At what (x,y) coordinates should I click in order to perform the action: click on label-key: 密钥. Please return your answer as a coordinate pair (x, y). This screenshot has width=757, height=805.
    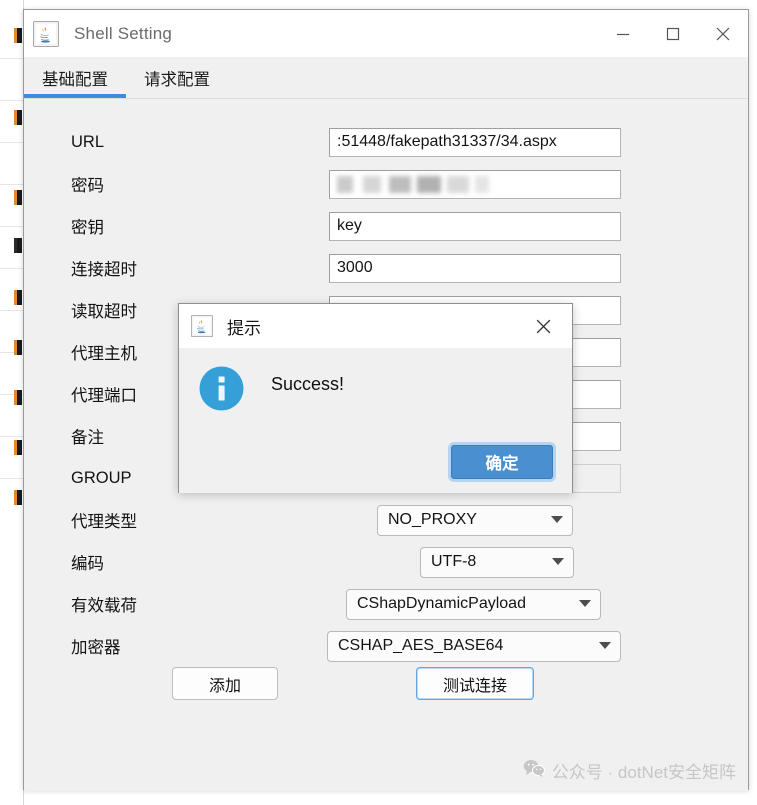
    Looking at the image, I should click on (87, 228).